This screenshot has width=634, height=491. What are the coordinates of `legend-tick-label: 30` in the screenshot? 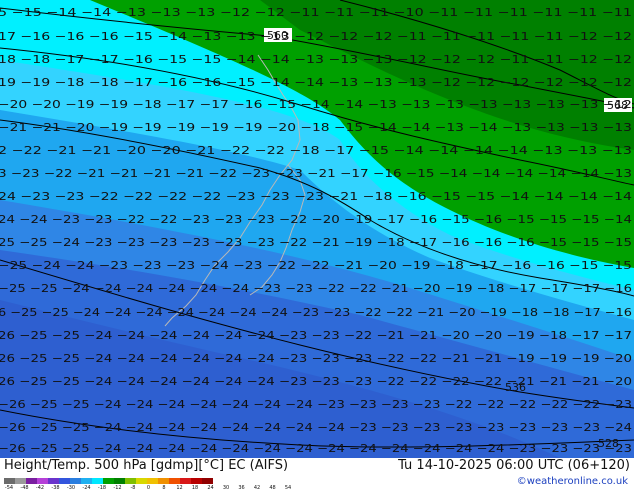 It's located at (226, 488).